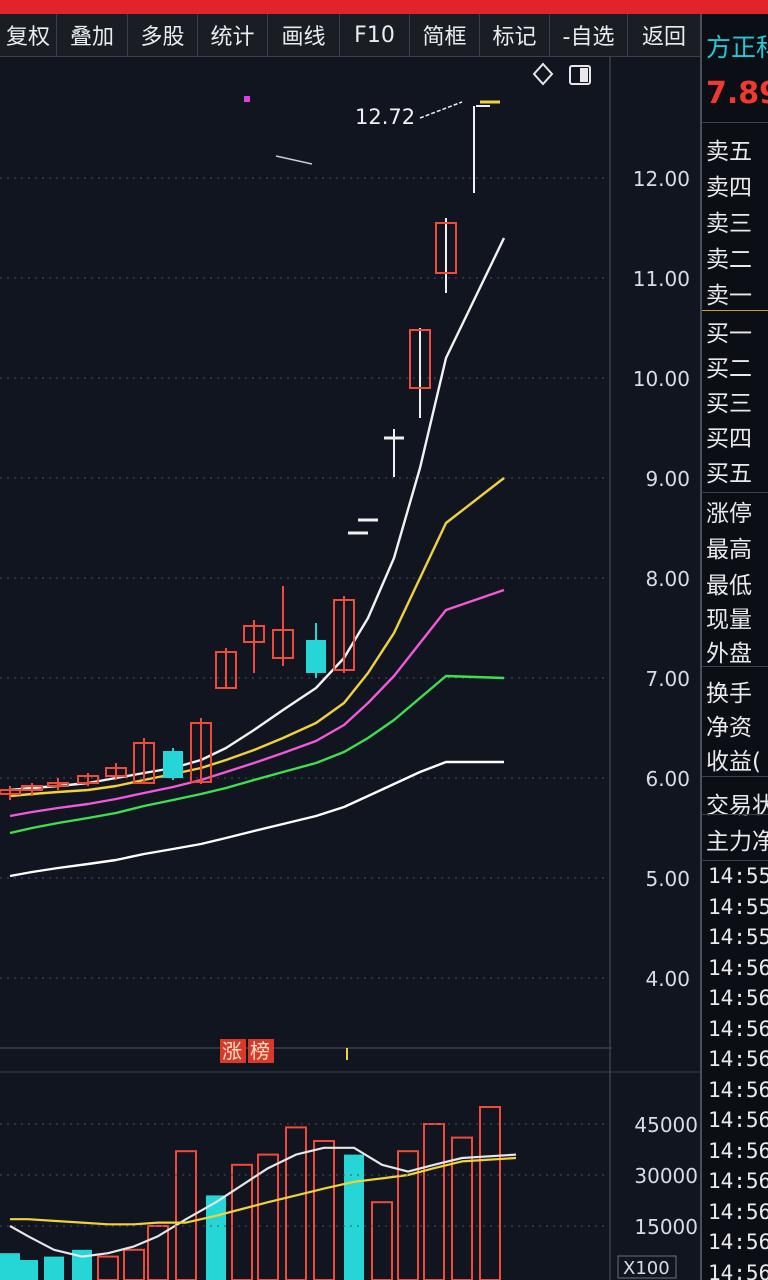 This screenshot has height=1280, width=768. I want to click on tb-button-f10: F10, so click(375, 35).